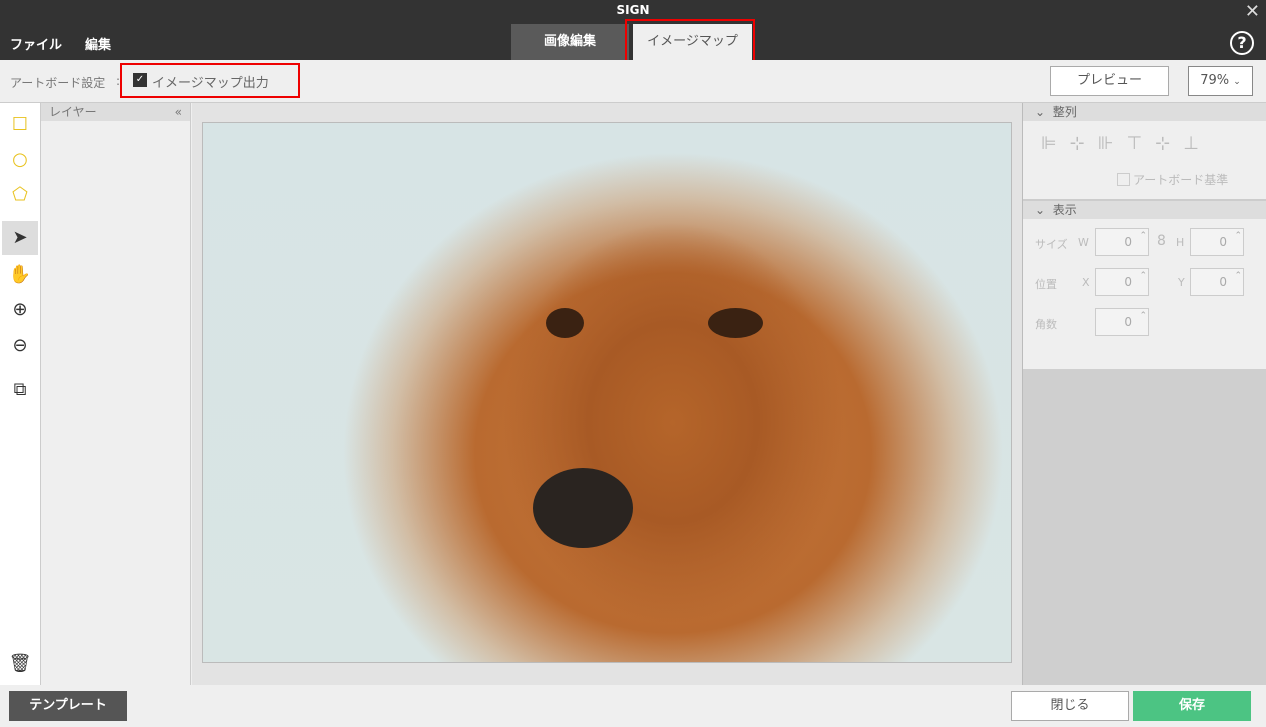  Describe the element at coordinates (1122, 279) in the screenshot. I see `x-input: 0` at that location.